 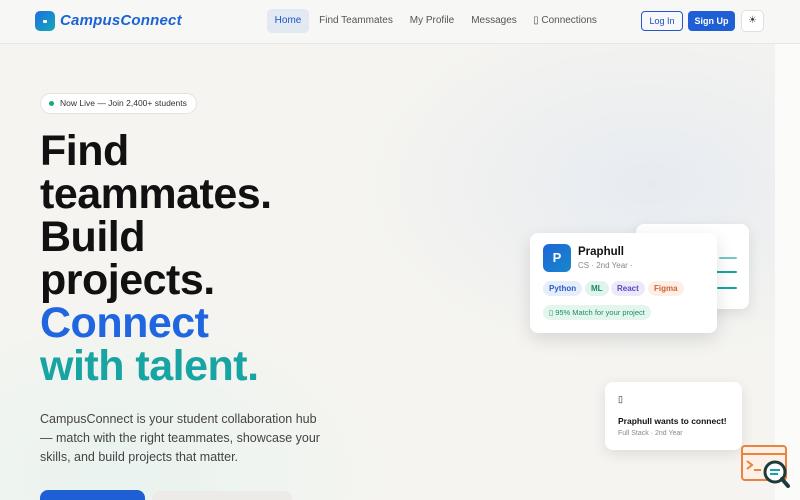 What do you see at coordinates (628, 288) in the screenshot?
I see `skill-tag-react: React` at bounding box center [628, 288].